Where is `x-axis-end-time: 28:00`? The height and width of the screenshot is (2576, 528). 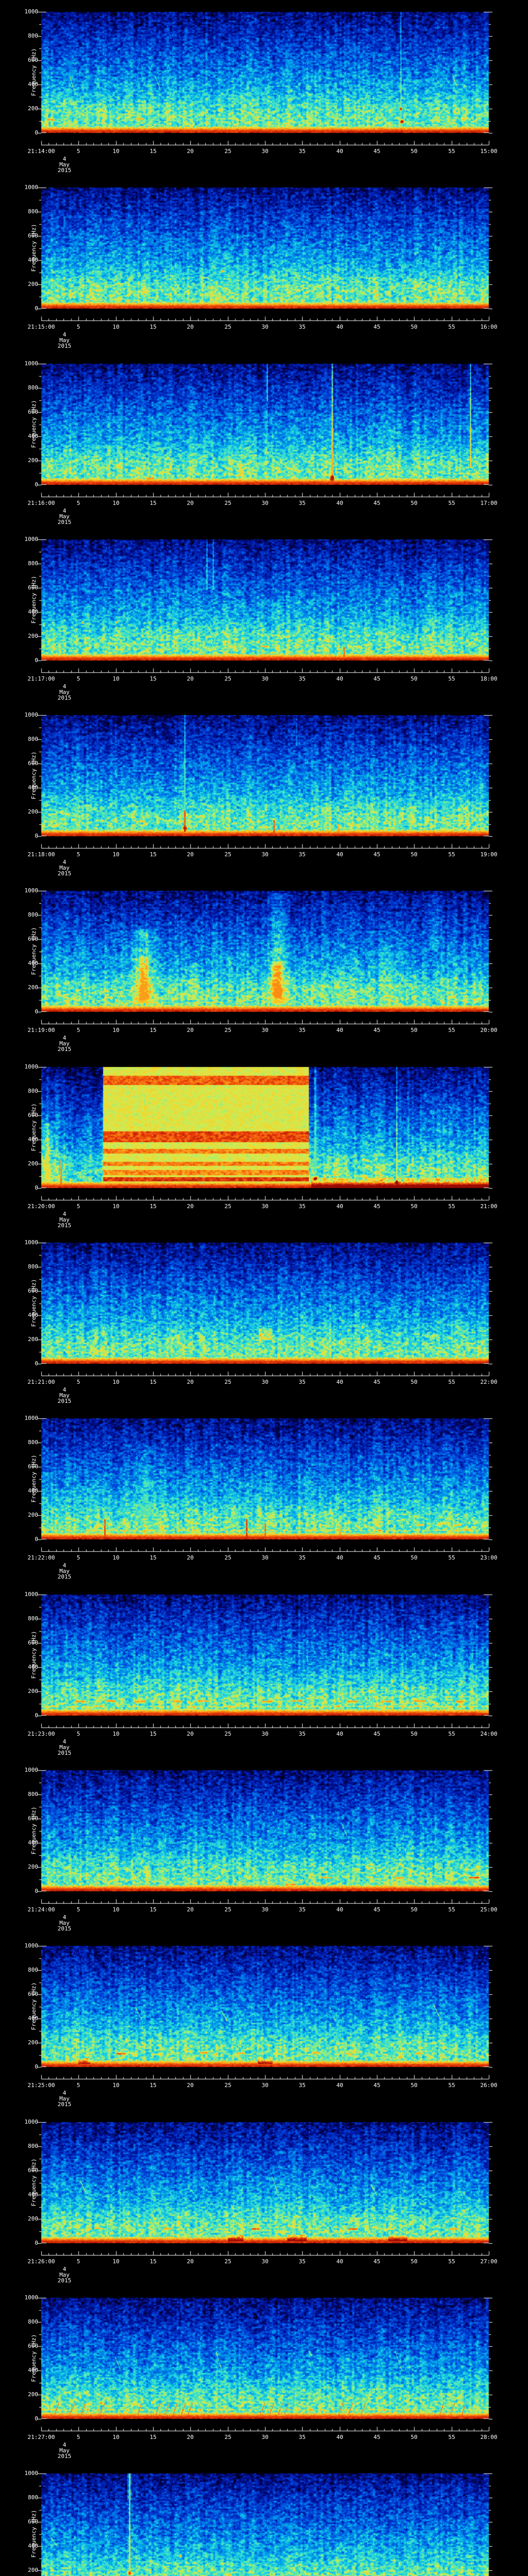
x-axis-end-time: 28:00 is located at coordinates (489, 2437).